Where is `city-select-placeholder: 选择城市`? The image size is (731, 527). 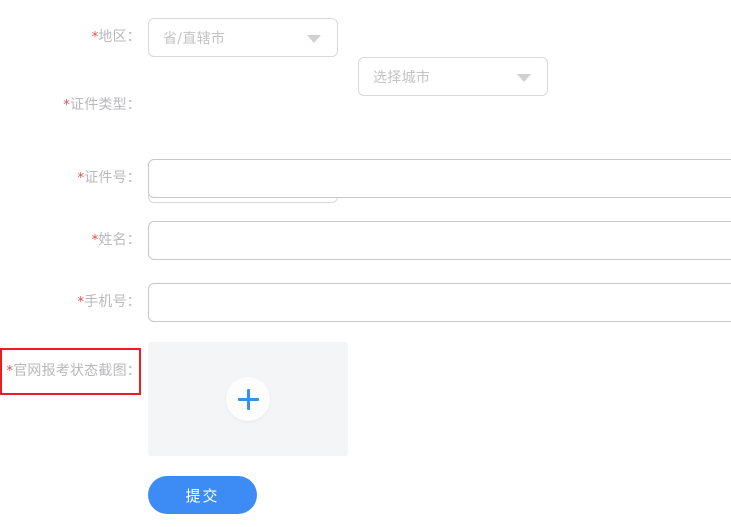
city-select-placeholder: 选择城市 is located at coordinates (402, 77).